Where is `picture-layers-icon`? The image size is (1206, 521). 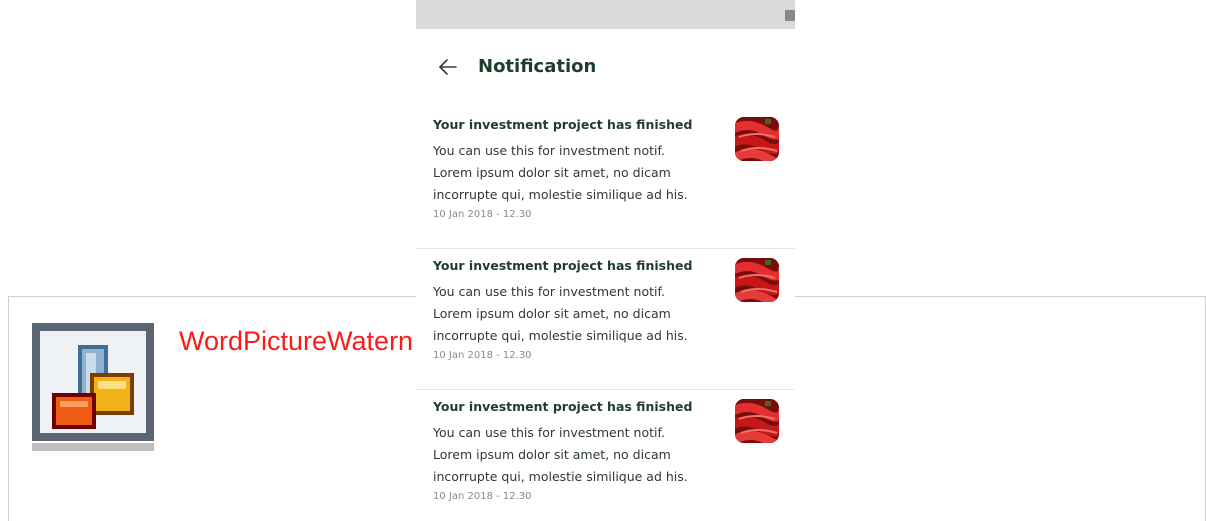
picture-layers-icon is located at coordinates (93, 387).